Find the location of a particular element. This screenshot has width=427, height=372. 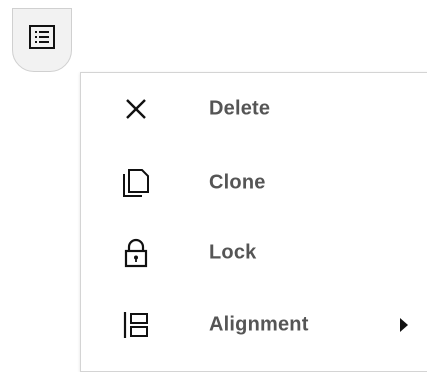

list-menu-icon is located at coordinates (42, 37).